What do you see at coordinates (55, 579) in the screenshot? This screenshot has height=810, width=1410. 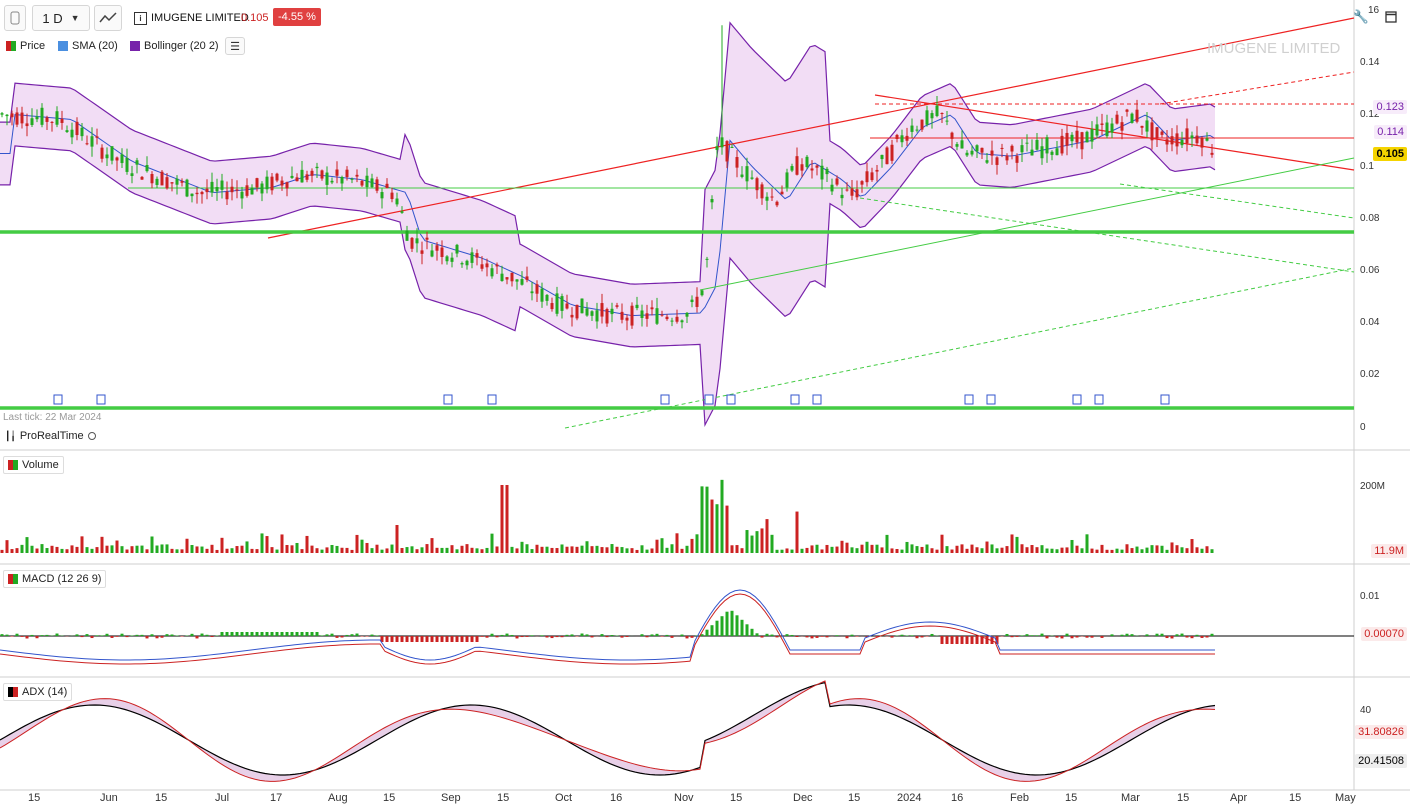 I see `macd-pane-label: MACD (12 26 9)` at bounding box center [55, 579].